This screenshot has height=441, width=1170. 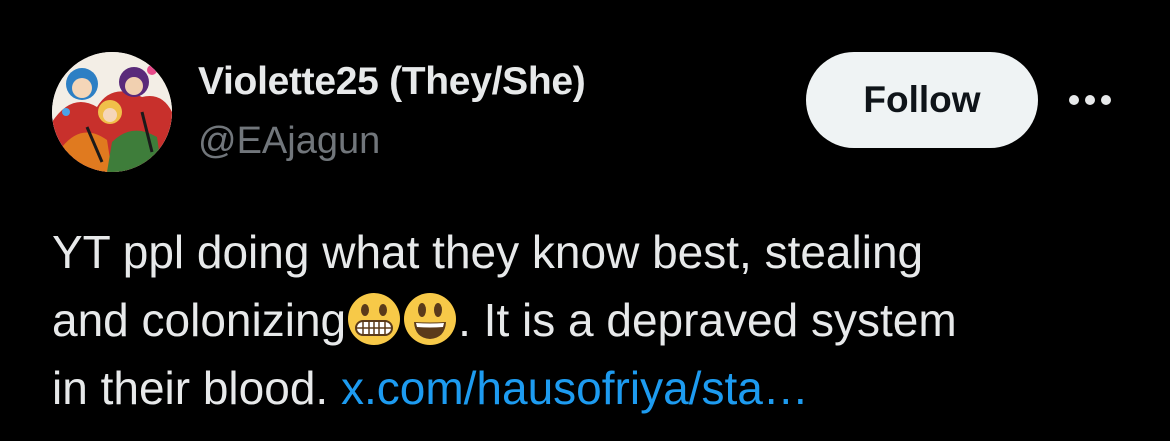 I want to click on user-handle: @EAjagun, so click(x=289, y=141).